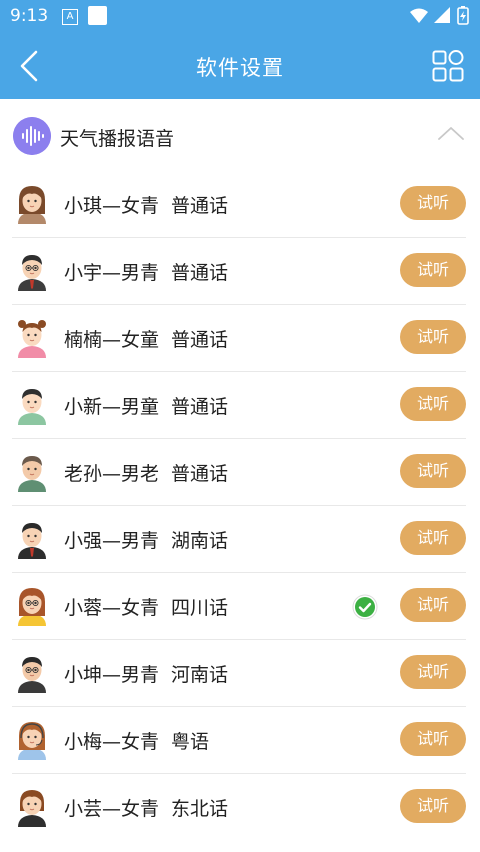 This screenshot has height=852, width=480. What do you see at coordinates (239, 338) in the screenshot?
I see `voice-row: 楠楠—女童 普通话 试听` at bounding box center [239, 338].